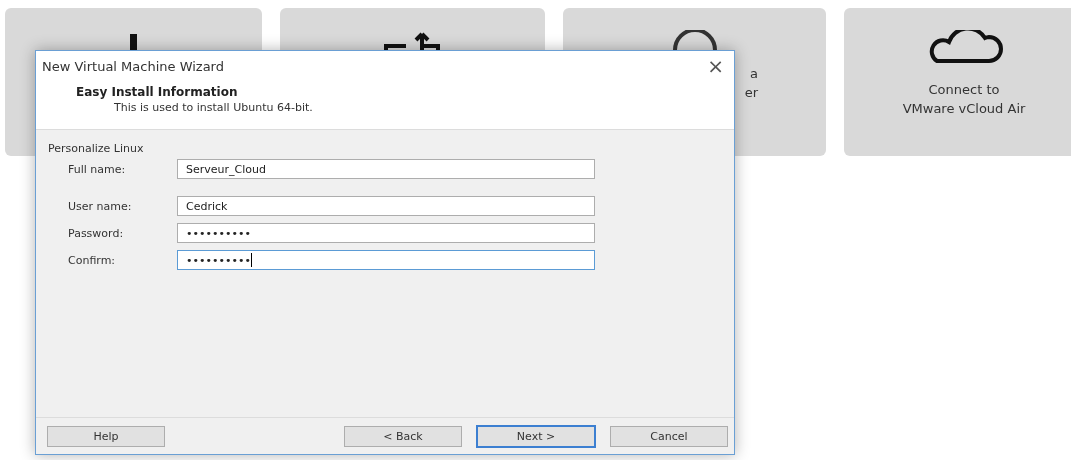  Describe the element at coordinates (157, 92) in the screenshot. I see `page-heading: Easy Install Information` at that location.